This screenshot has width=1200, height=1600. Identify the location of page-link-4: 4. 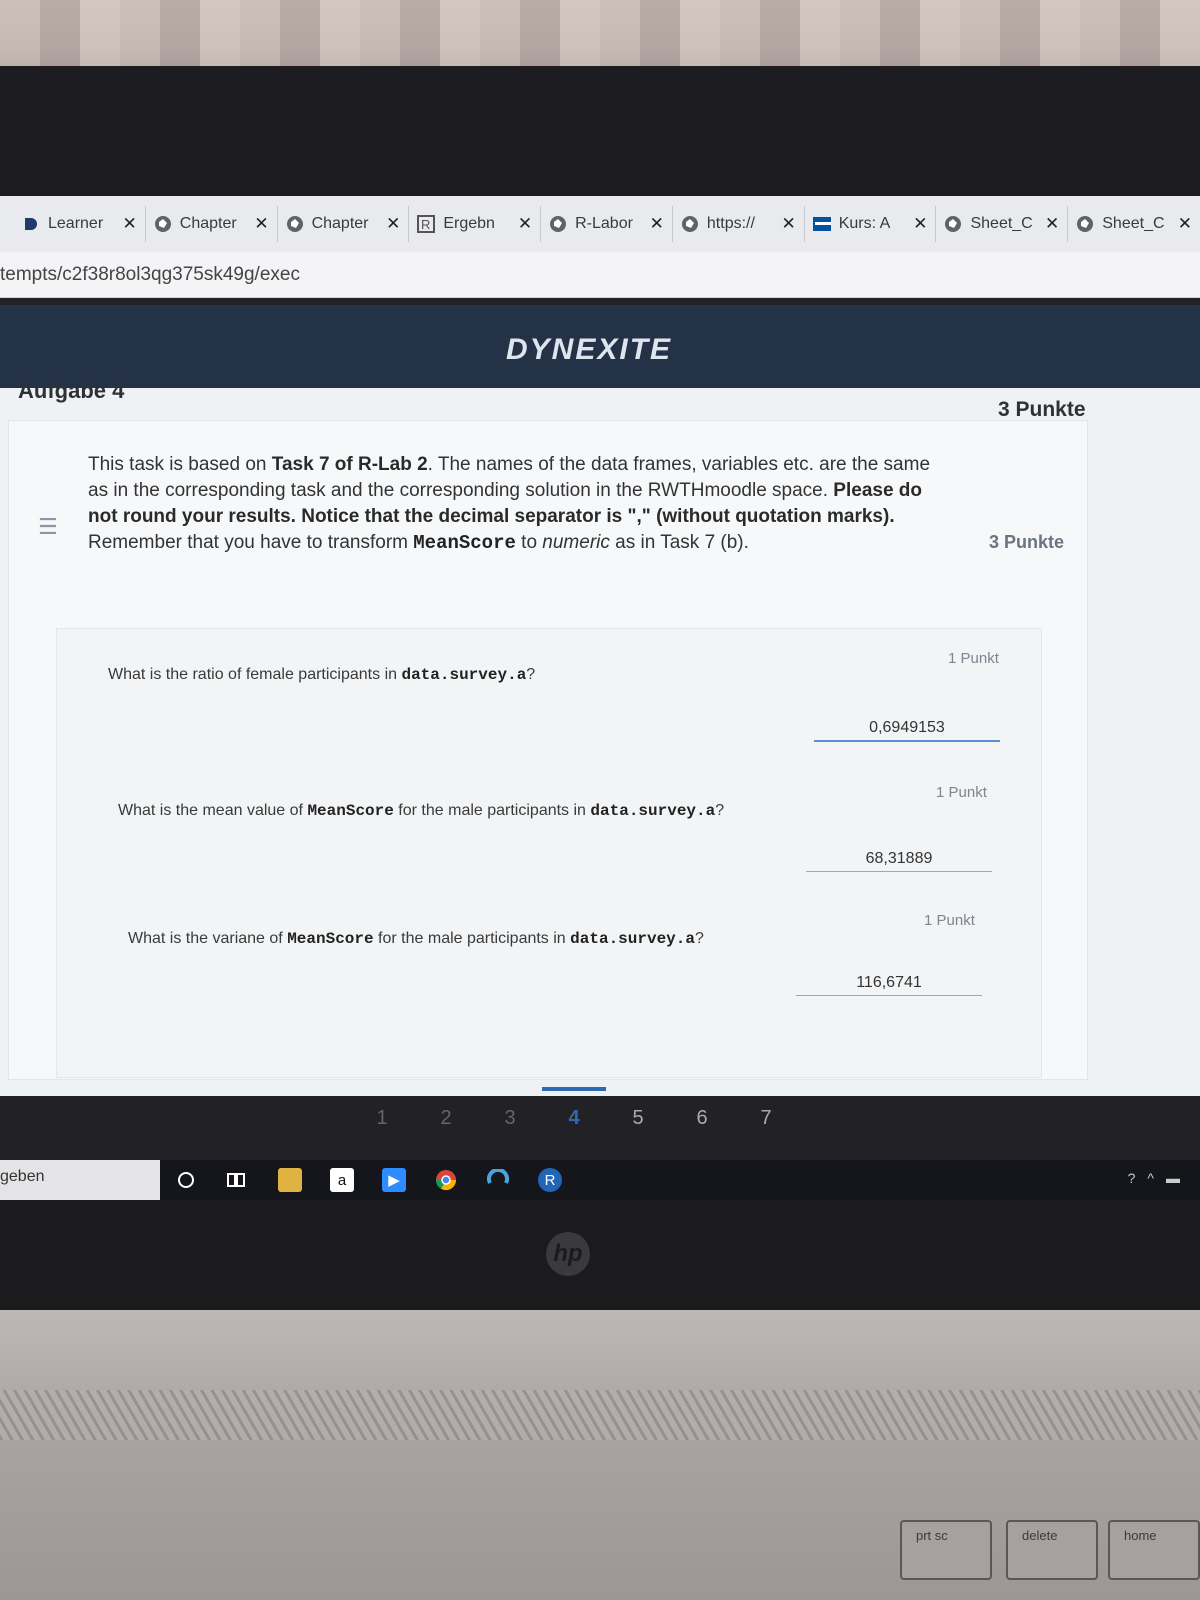
(574, 1108).